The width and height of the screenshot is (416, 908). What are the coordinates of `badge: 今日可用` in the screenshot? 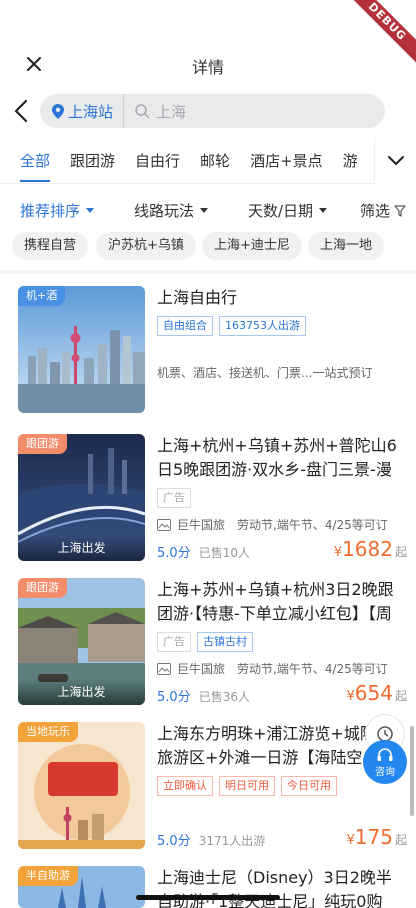 It's located at (309, 786).